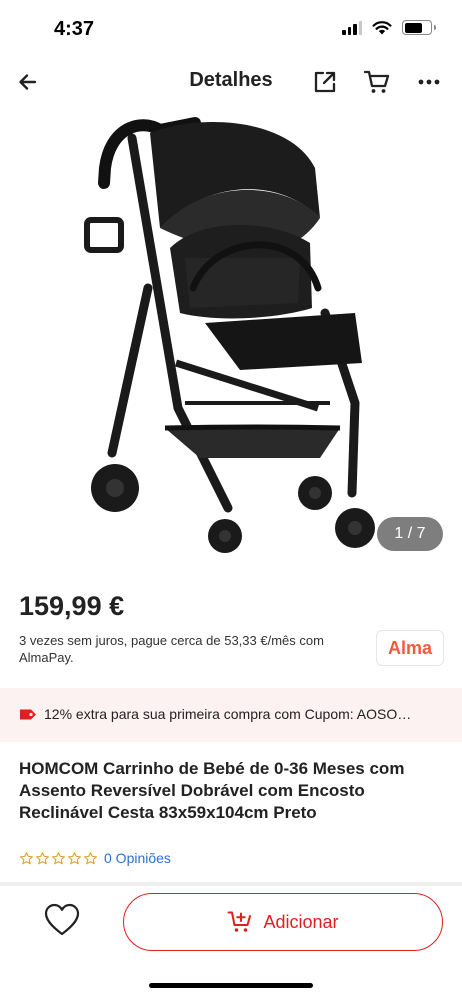 Image resolution: width=462 pixels, height=999 pixels. Describe the element at coordinates (239, 921) in the screenshot. I see `add-to-cart-icon` at that location.